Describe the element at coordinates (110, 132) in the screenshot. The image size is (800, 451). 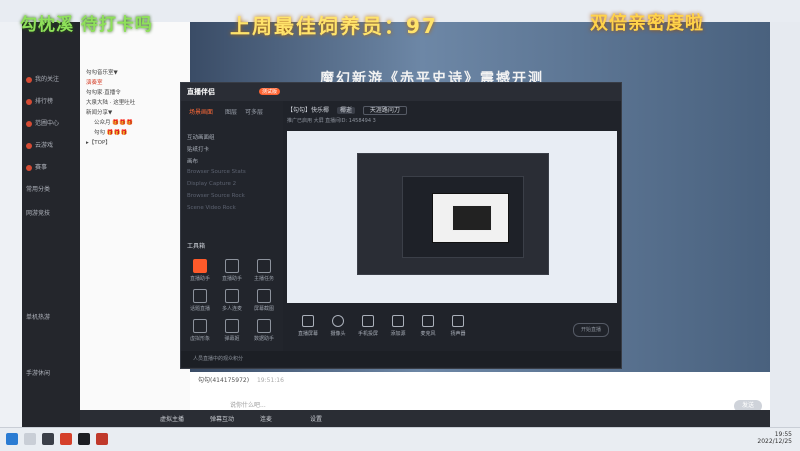
I see `tree-item: 勾勾 🎁🎁🎁` at that location.